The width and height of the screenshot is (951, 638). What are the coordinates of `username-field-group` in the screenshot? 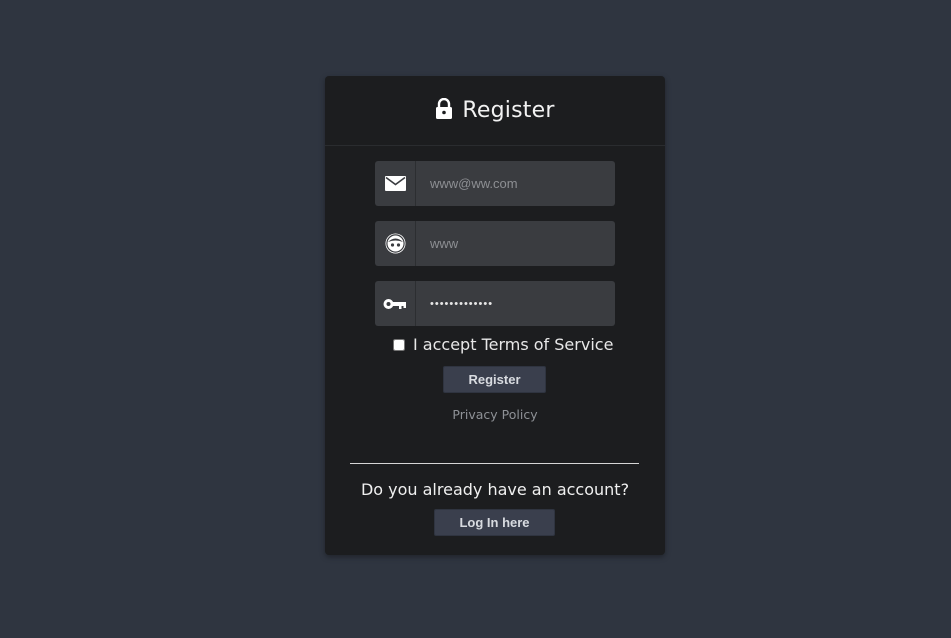 It's located at (495, 243).